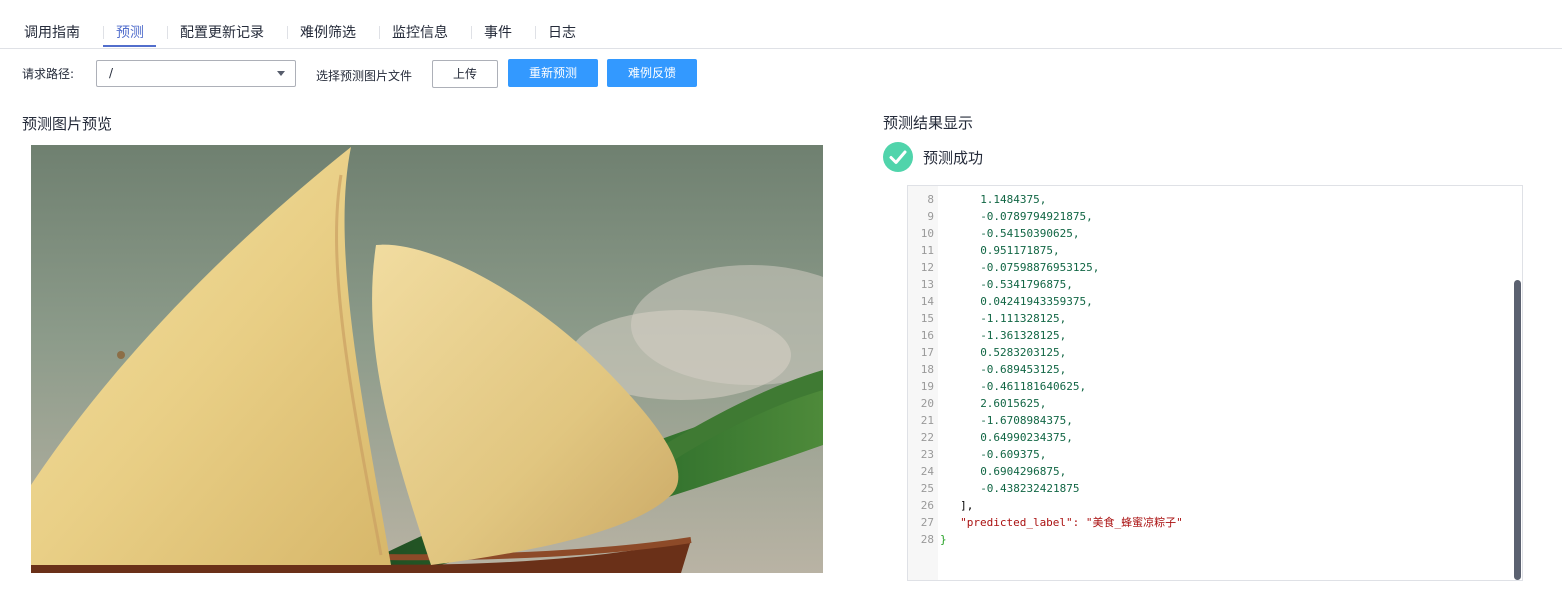 The width and height of the screenshot is (1562, 593). What do you see at coordinates (1215, 267) in the screenshot?
I see `code-line: 12 -0.07598876953125,` at bounding box center [1215, 267].